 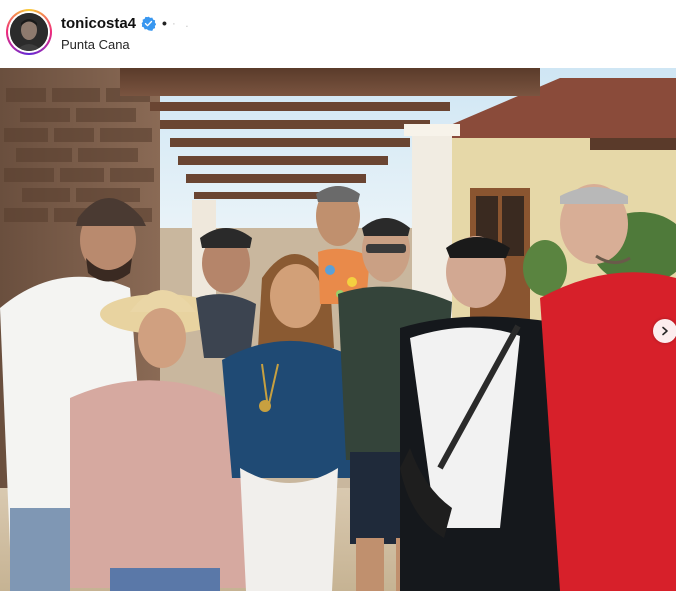 I want to click on carousel-next-button, so click(x=664, y=331).